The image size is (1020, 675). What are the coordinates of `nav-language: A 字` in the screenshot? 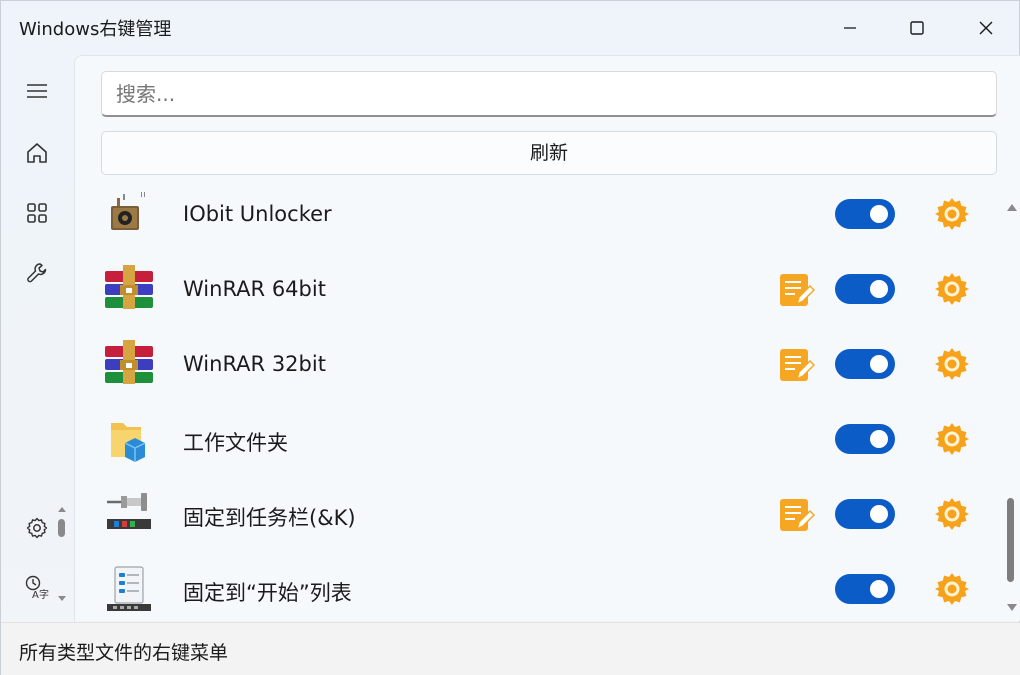 It's located at (37, 587).